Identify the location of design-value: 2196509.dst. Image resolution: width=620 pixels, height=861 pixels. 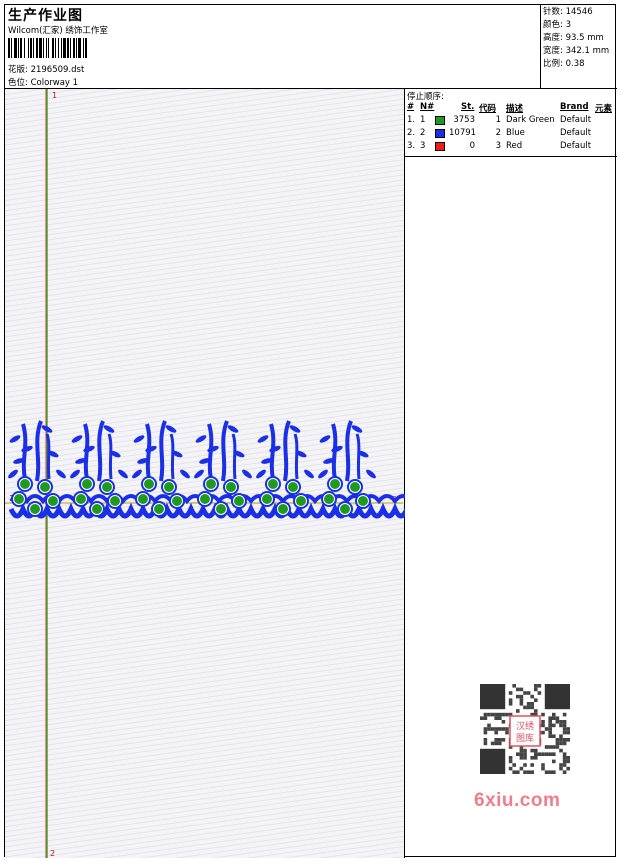
(57, 70).